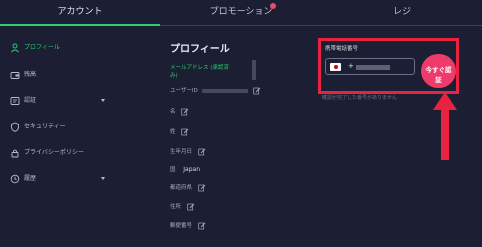 The width and height of the screenshot is (482, 247). Describe the element at coordinates (335, 67) in the screenshot. I see `japan-flag-icon` at that location.